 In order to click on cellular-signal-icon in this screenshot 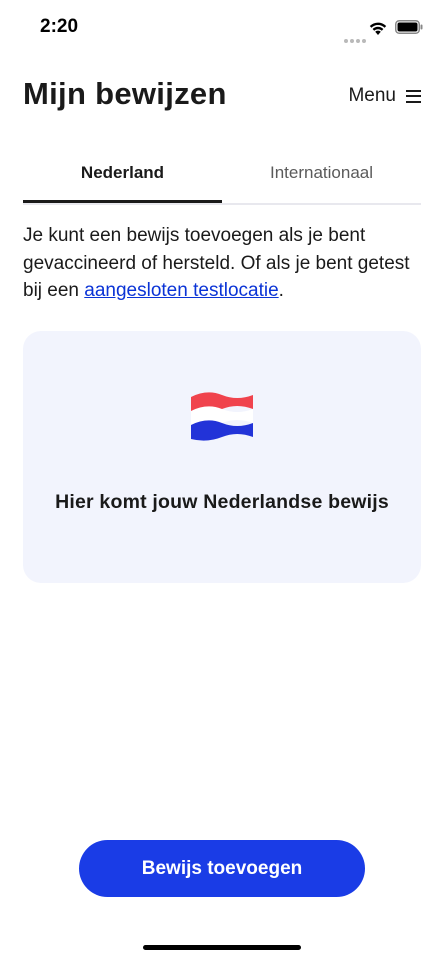, I will do `click(356, 39)`.